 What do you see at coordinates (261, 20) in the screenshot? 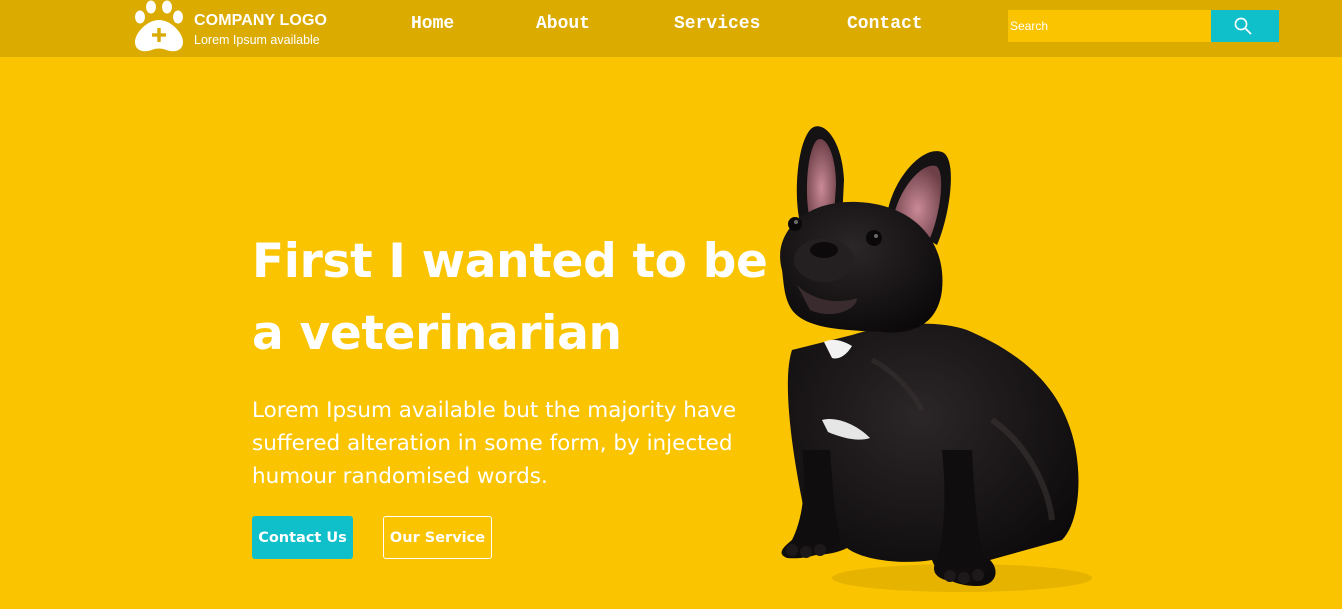
I see `logo-title: COMPANY LOGO` at bounding box center [261, 20].